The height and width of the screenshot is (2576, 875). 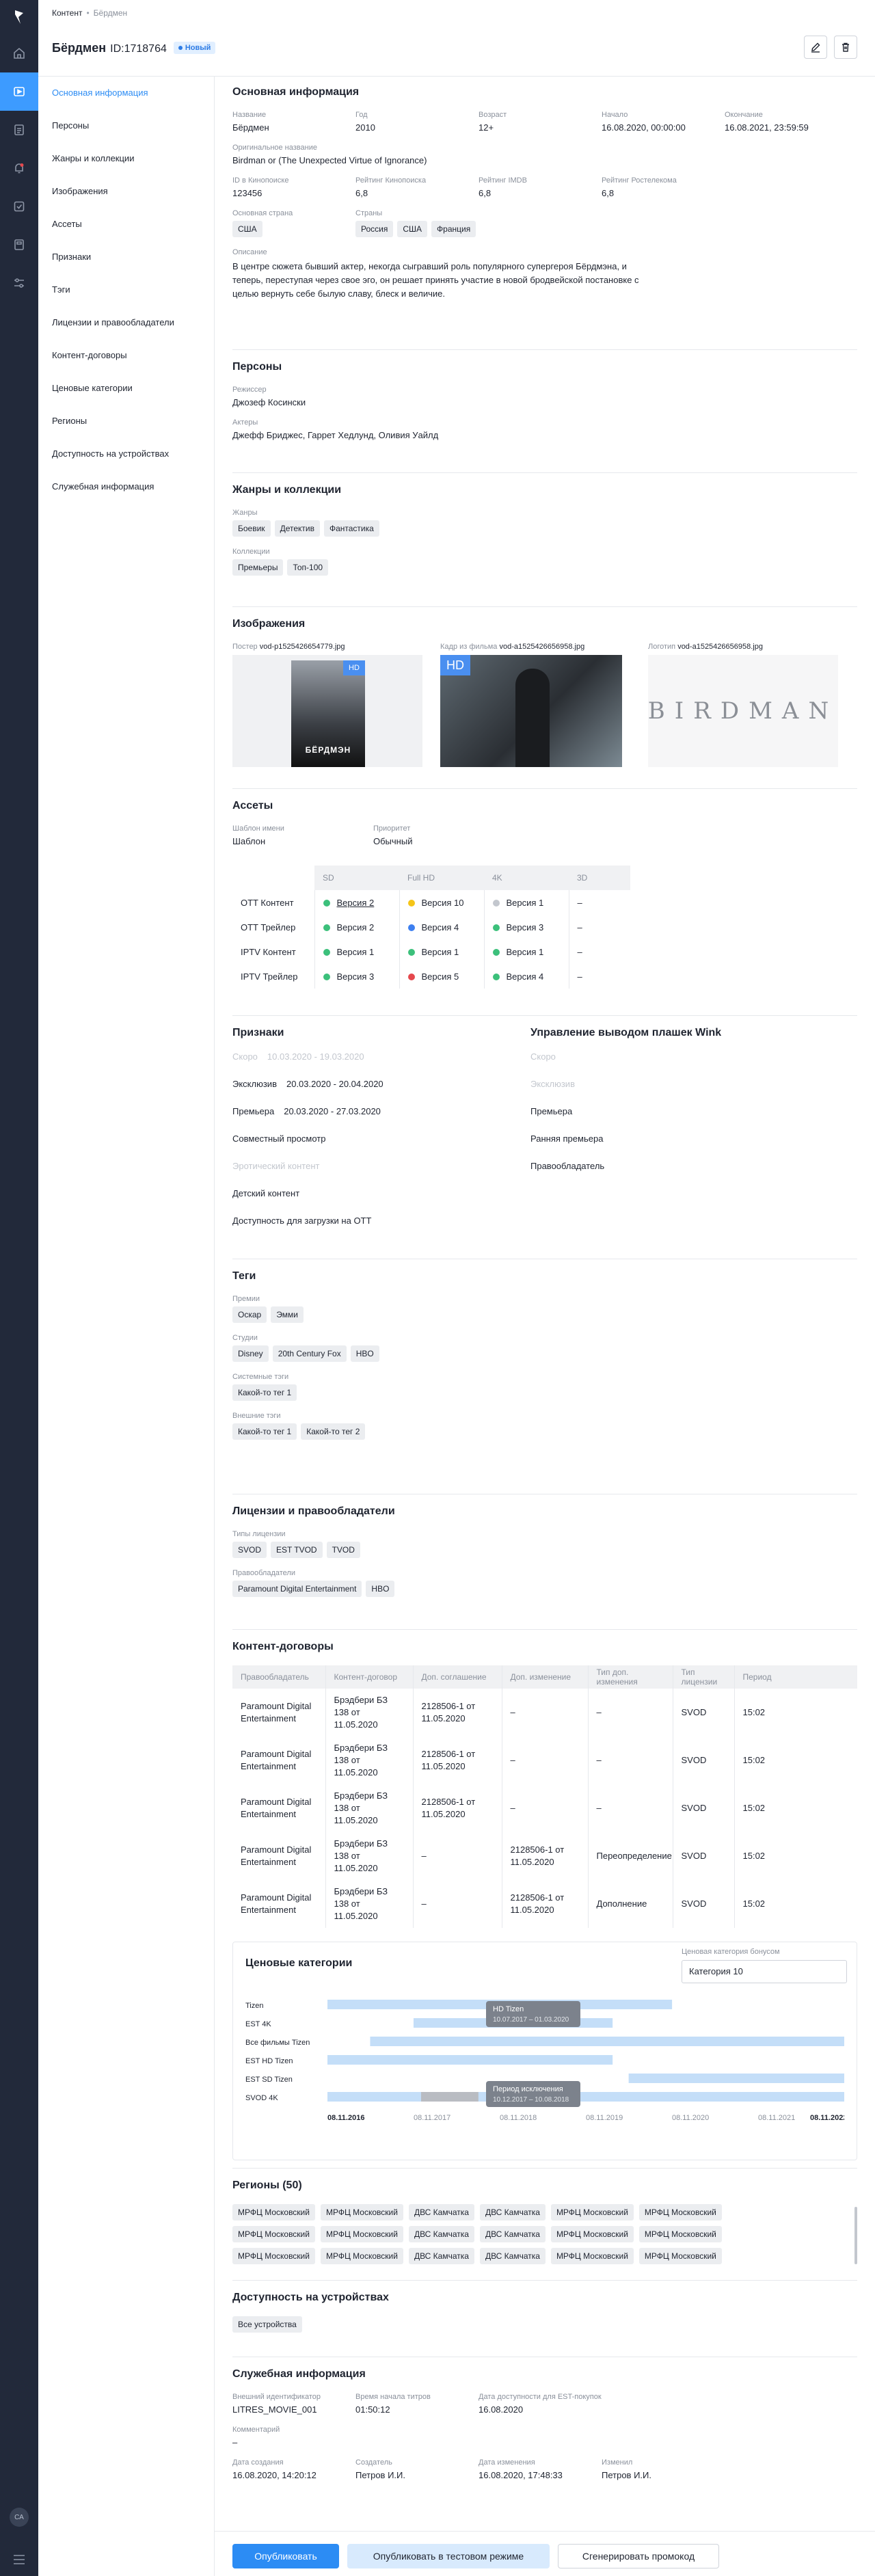 What do you see at coordinates (486, 127) in the screenshot?
I see `field-value: 12+` at bounding box center [486, 127].